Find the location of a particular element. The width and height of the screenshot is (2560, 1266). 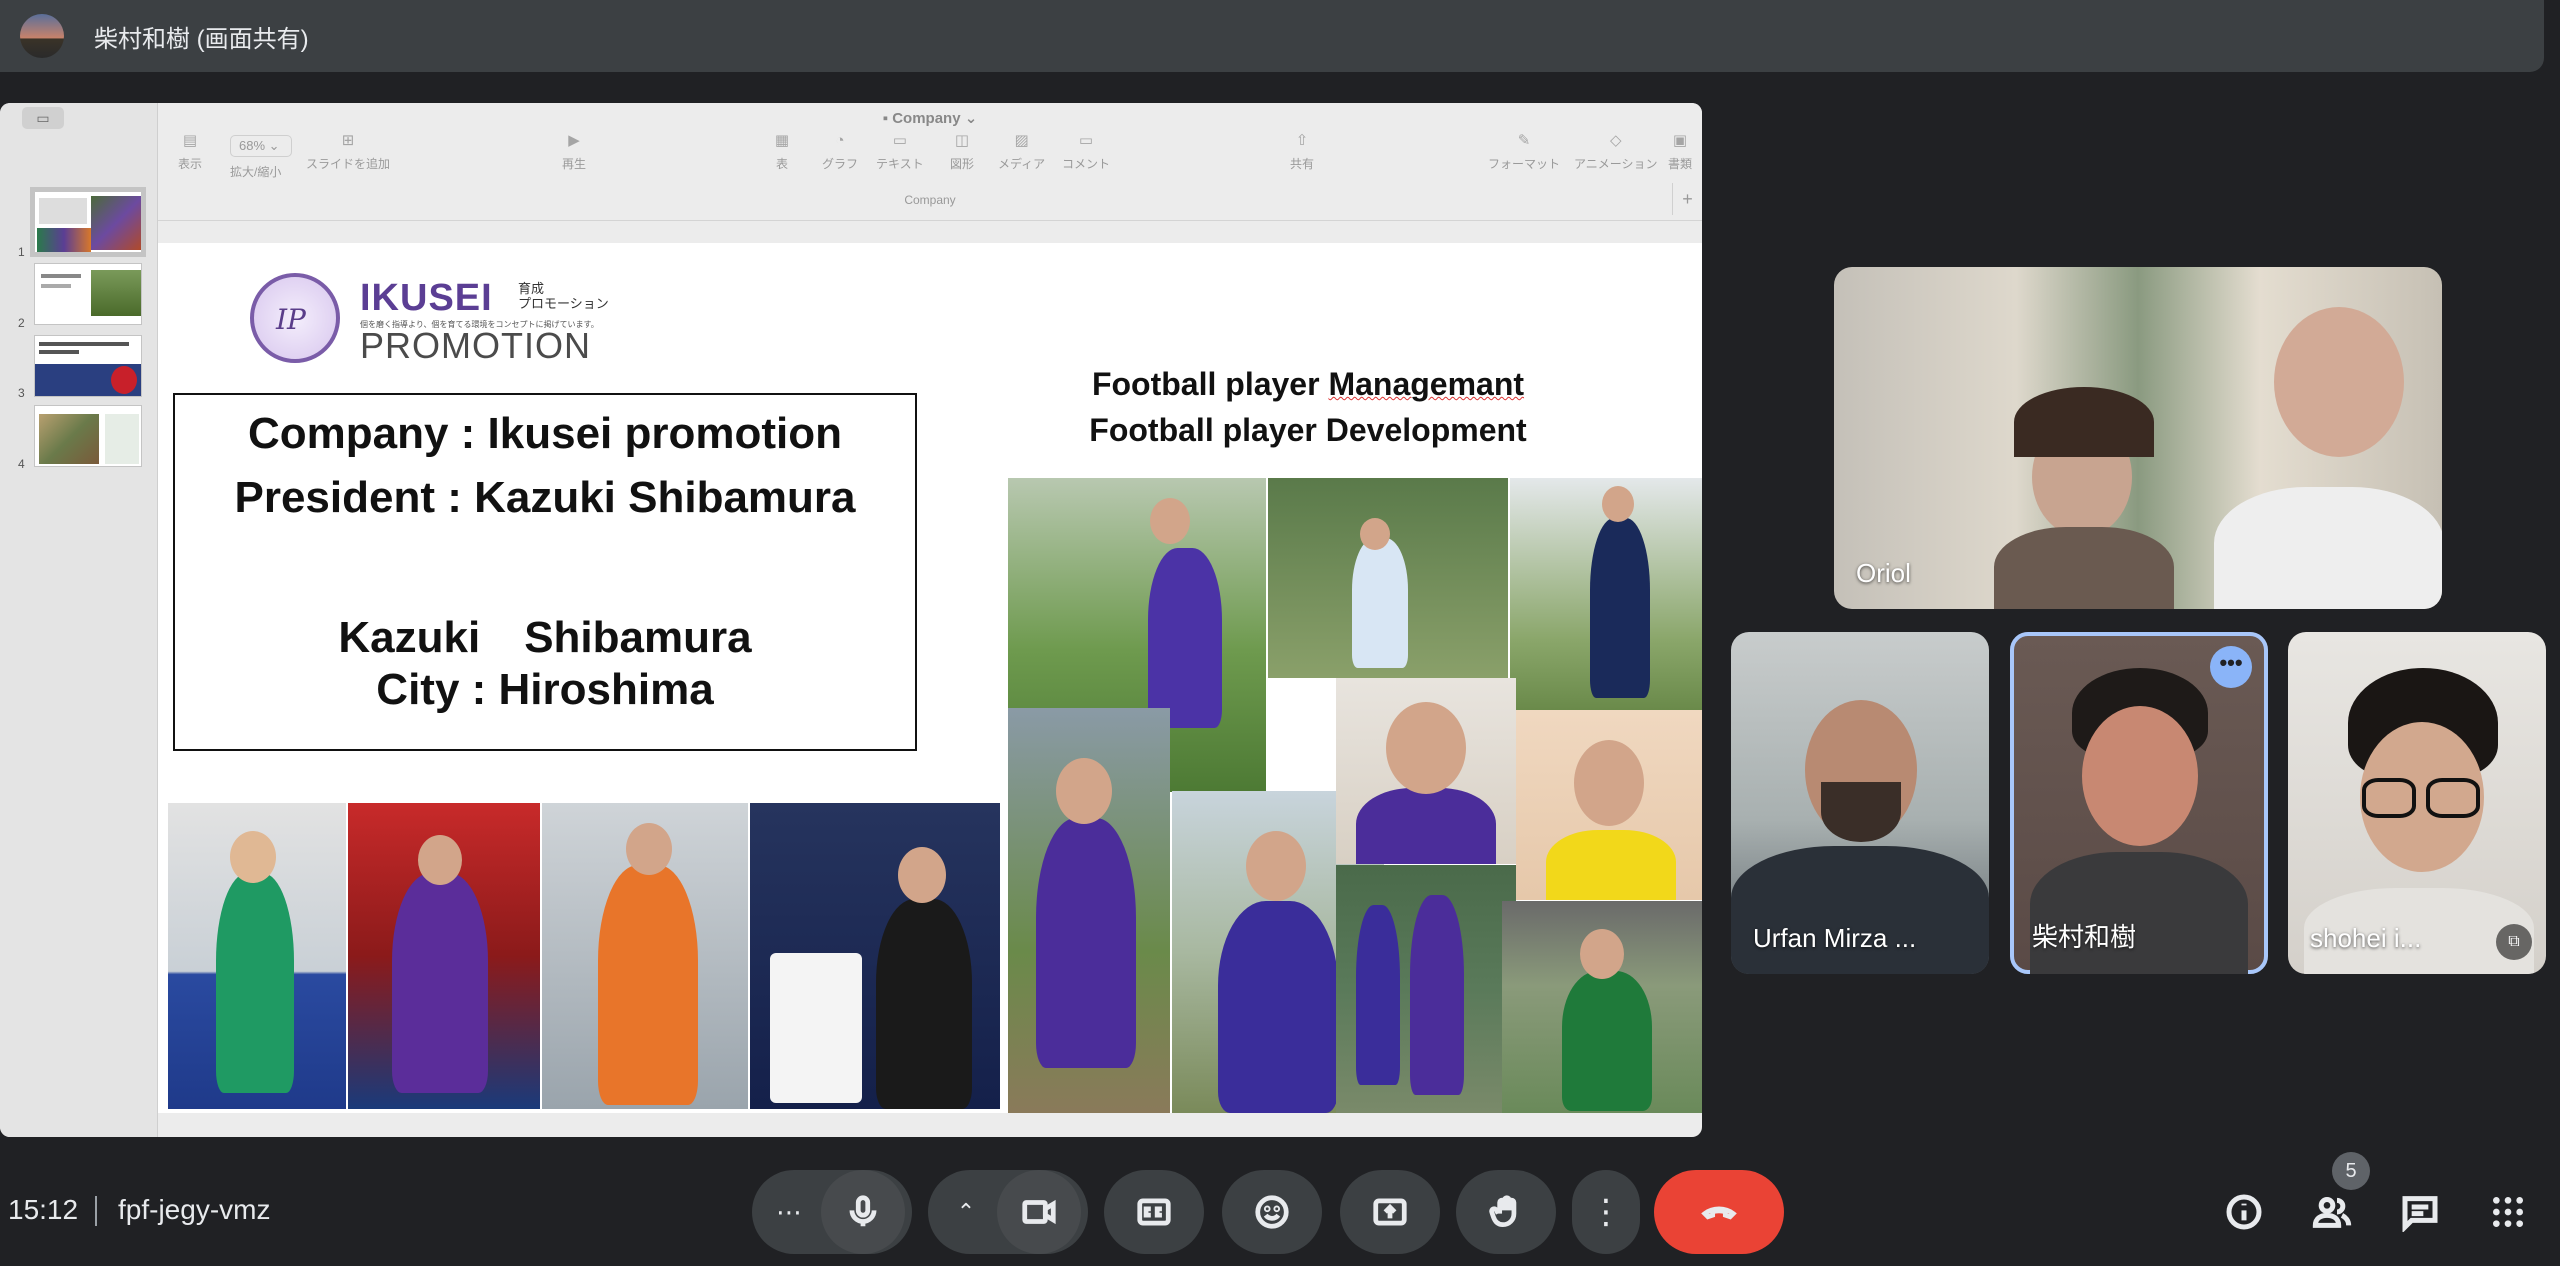

city-line: City : Hiroshima is located at coordinates (545, 689).